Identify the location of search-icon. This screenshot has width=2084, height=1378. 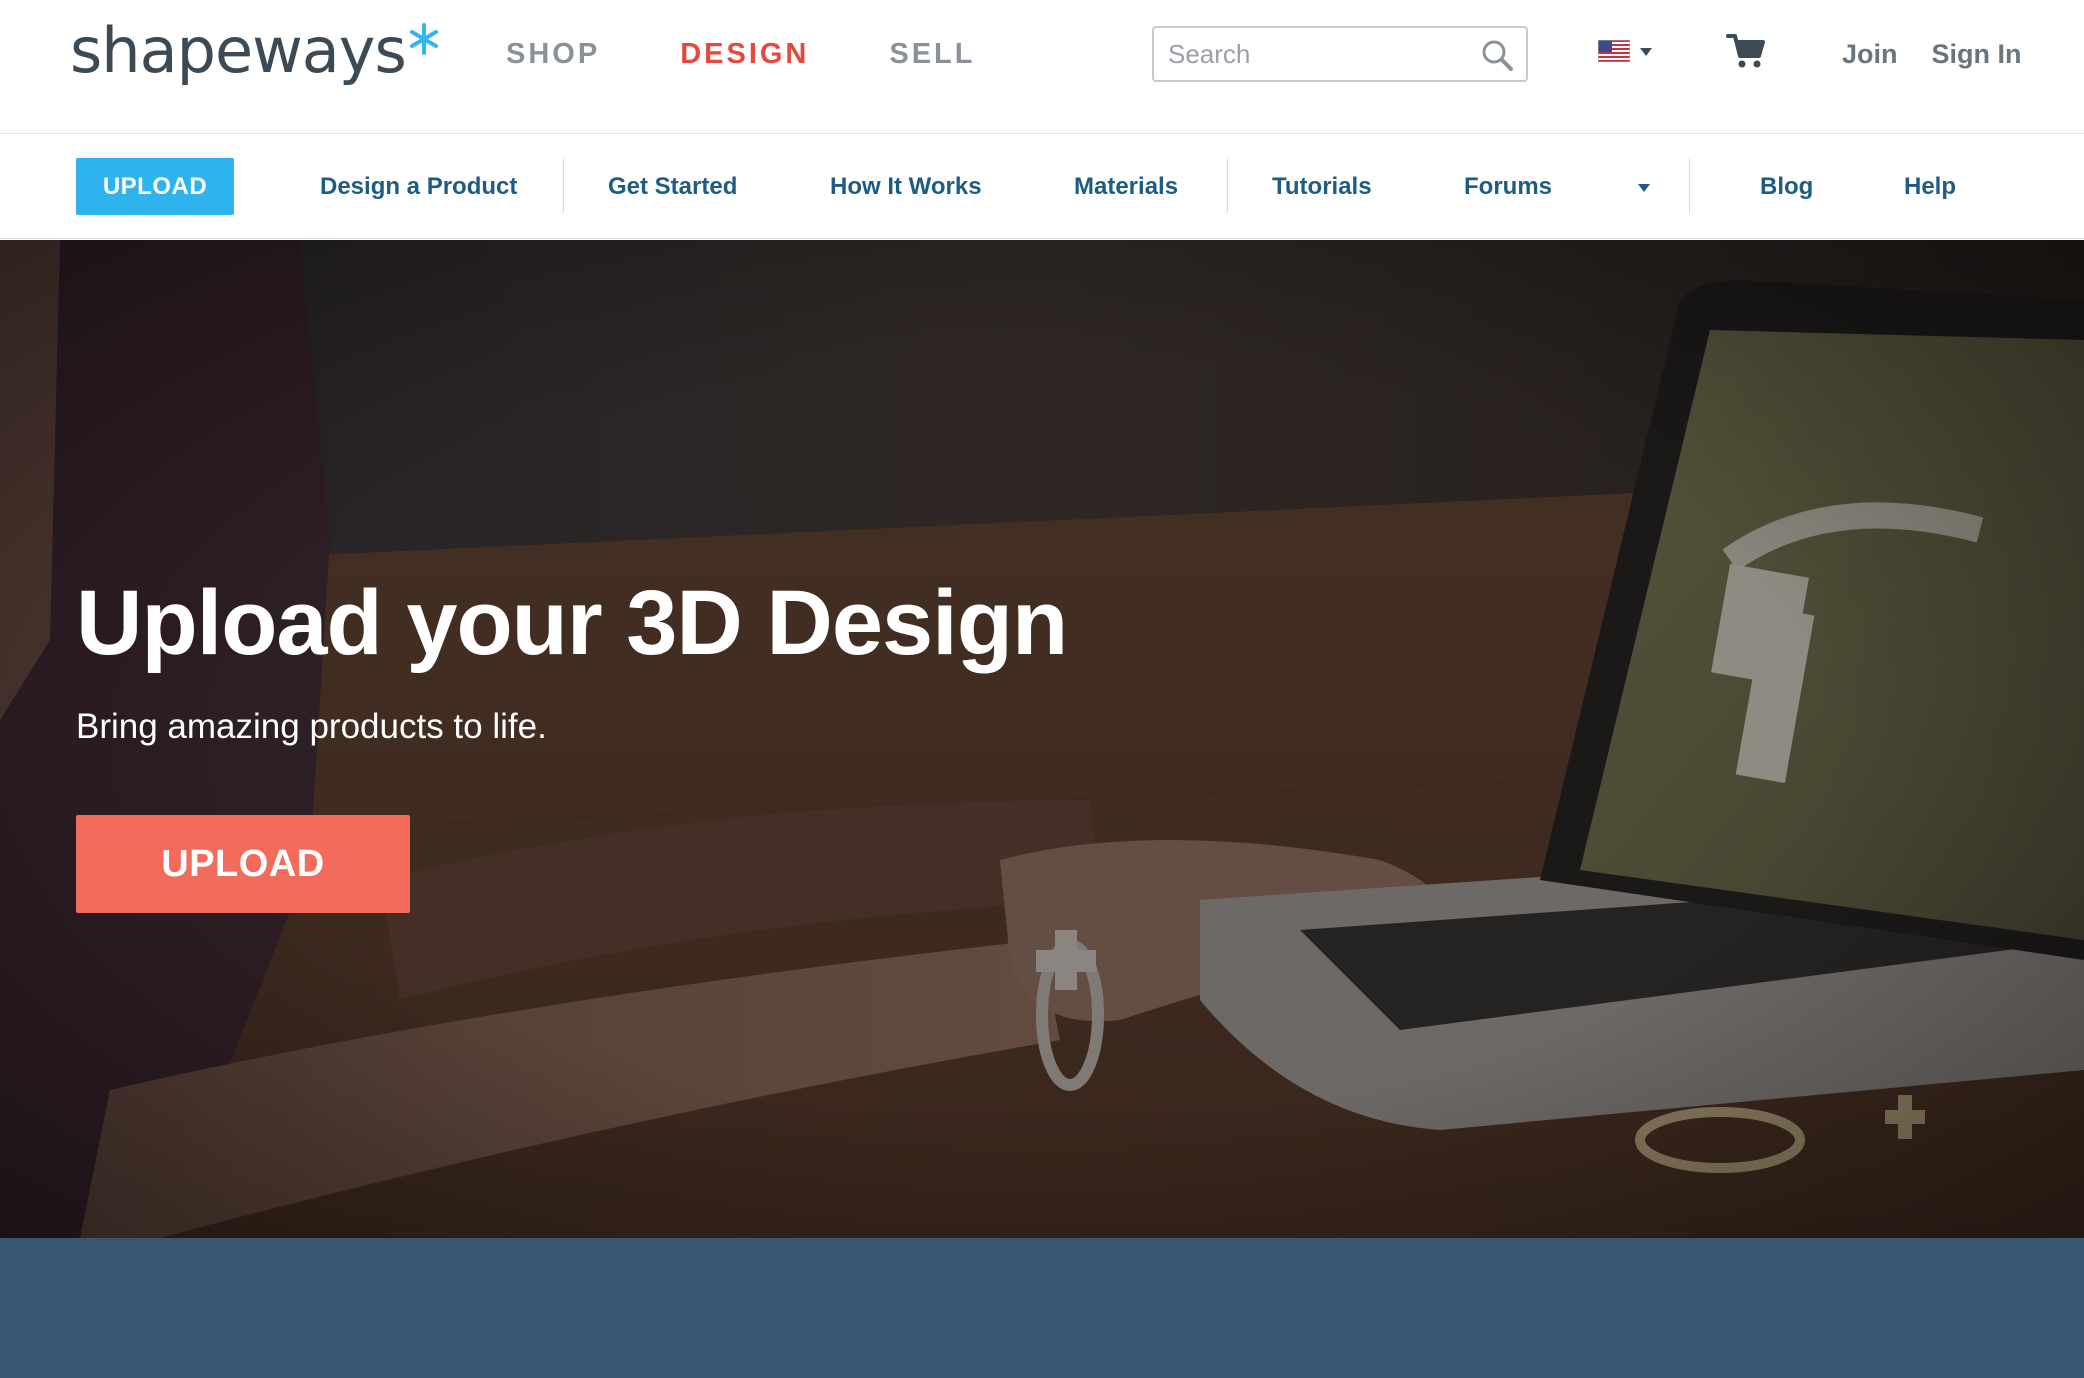
(1497, 55).